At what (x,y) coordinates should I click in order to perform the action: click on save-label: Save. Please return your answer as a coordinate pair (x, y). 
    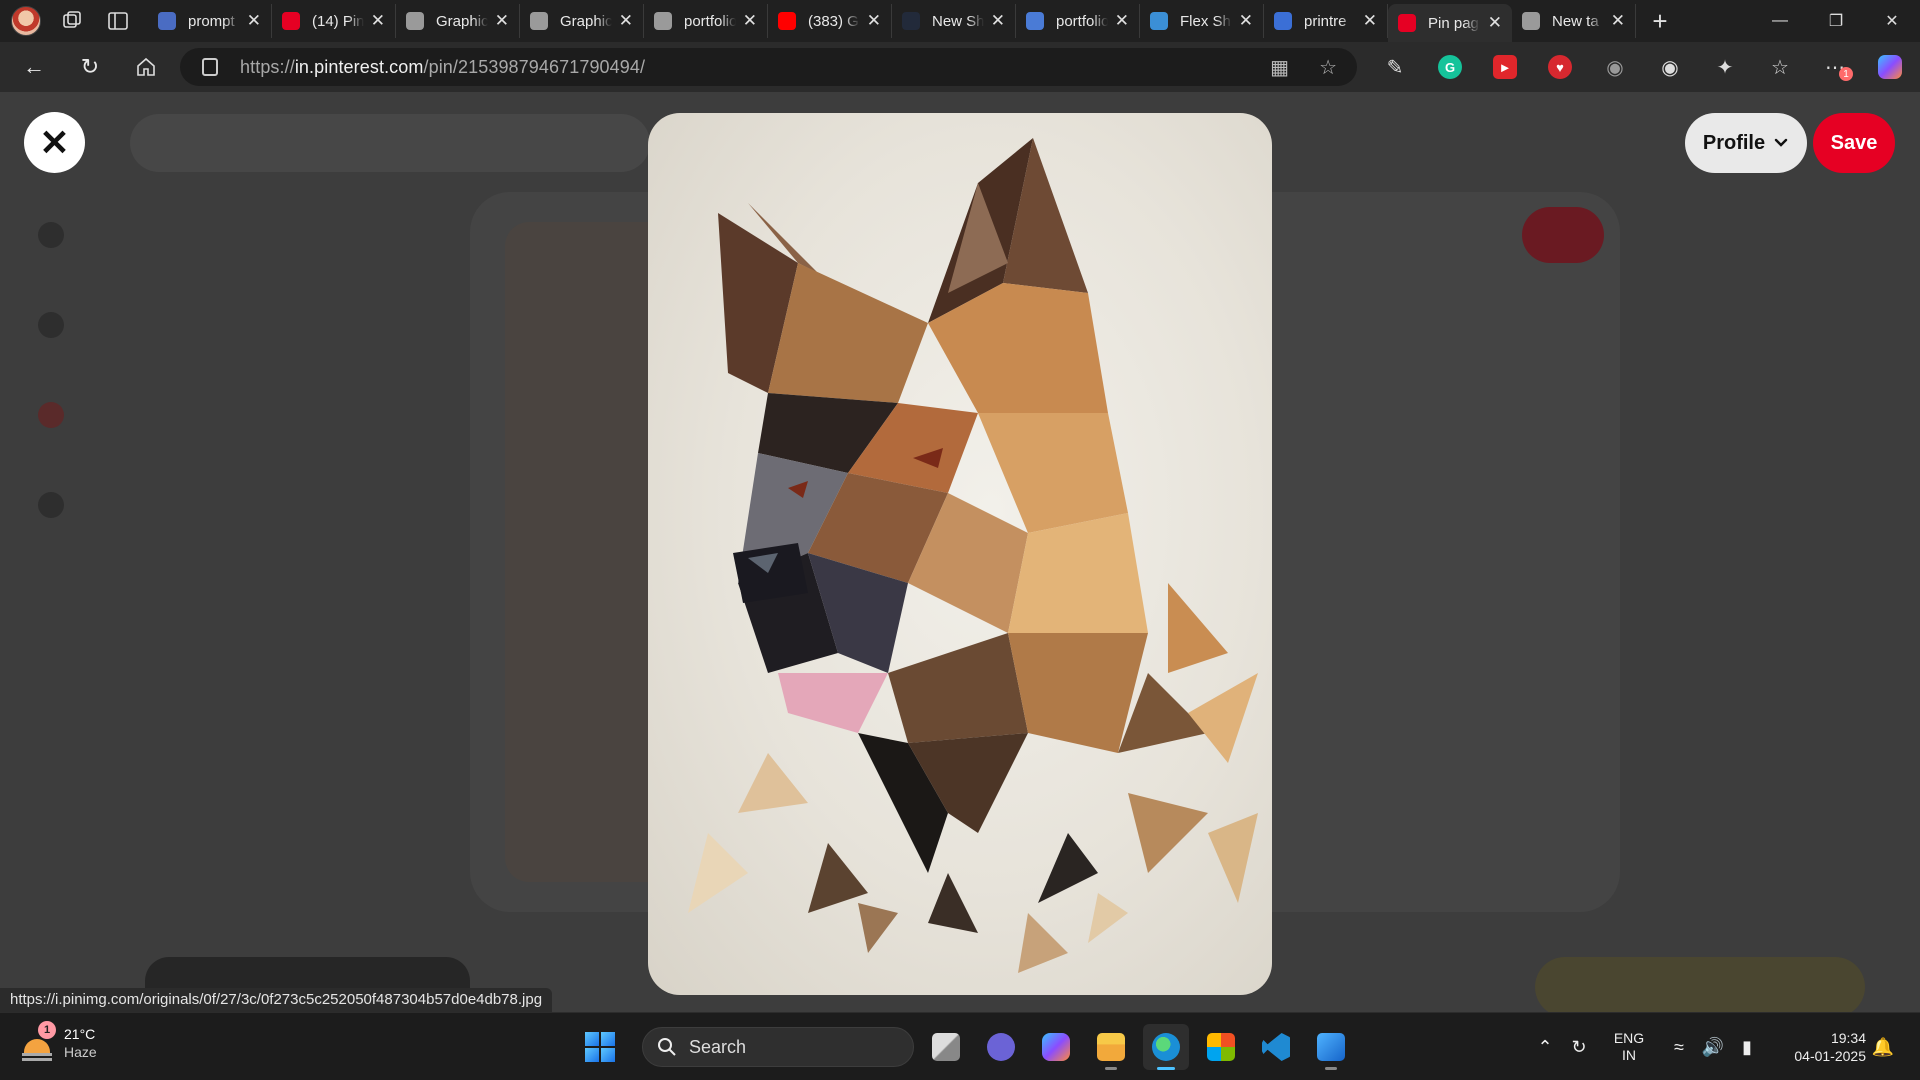
    Looking at the image, I should click on (1854, 142).